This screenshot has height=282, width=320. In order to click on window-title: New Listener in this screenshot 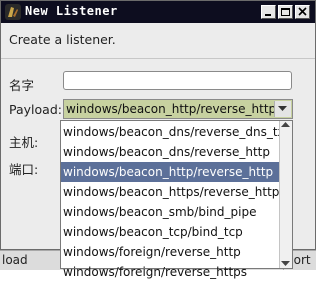, I will do `click(71, 11)`.